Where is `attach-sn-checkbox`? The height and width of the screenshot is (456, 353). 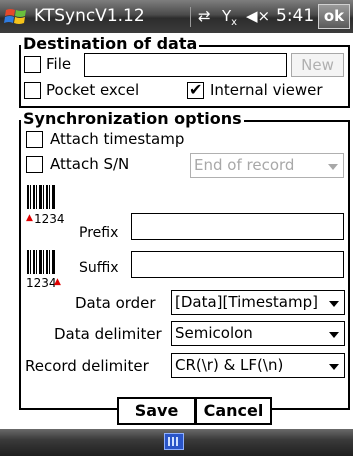
attach-sn-checkbox is located at coordinates (34, 164).